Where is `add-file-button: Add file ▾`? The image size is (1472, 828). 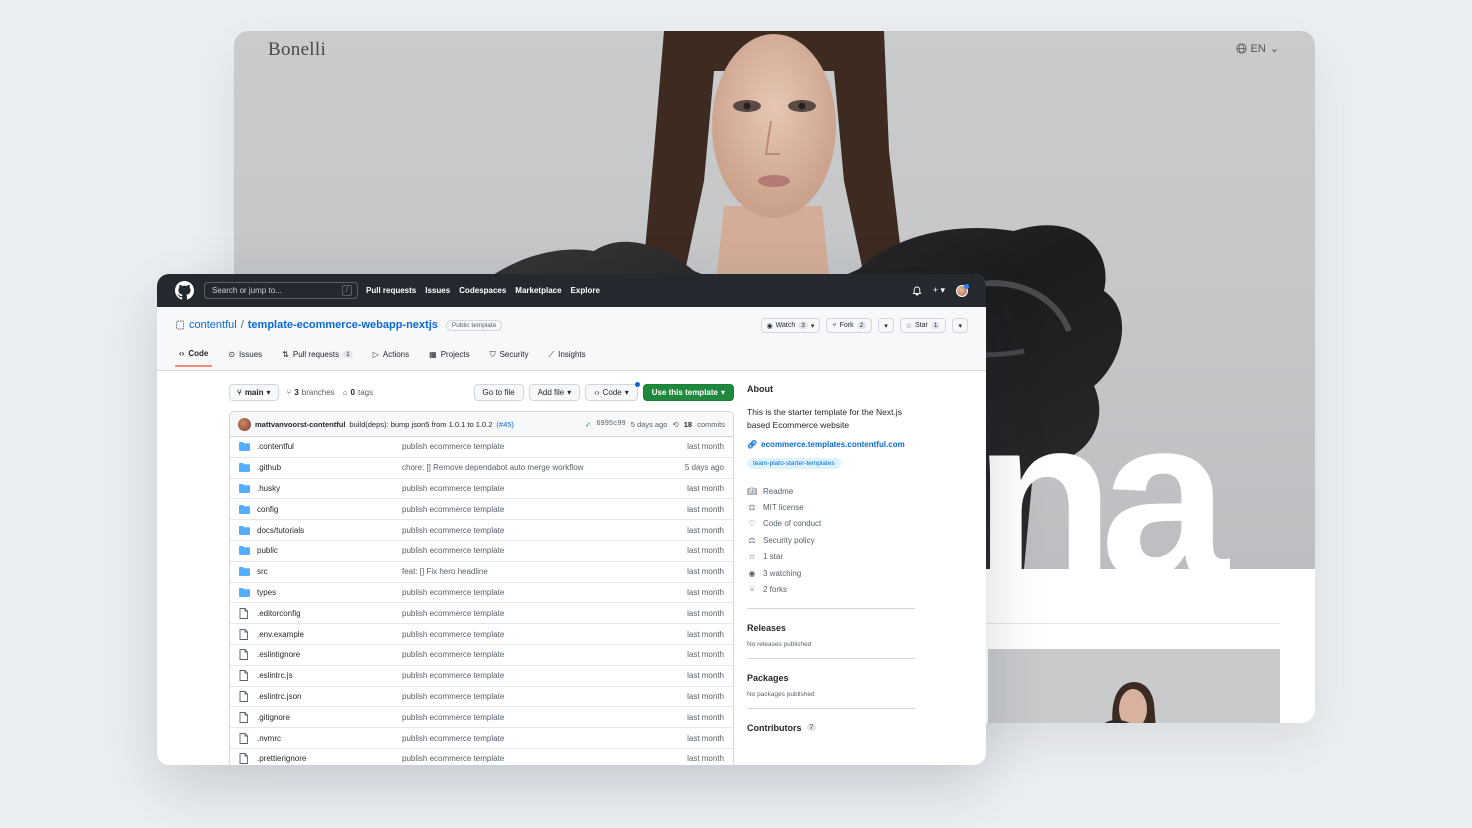
add-file-button: Add file ▾ is located at coordinates (554, 392).